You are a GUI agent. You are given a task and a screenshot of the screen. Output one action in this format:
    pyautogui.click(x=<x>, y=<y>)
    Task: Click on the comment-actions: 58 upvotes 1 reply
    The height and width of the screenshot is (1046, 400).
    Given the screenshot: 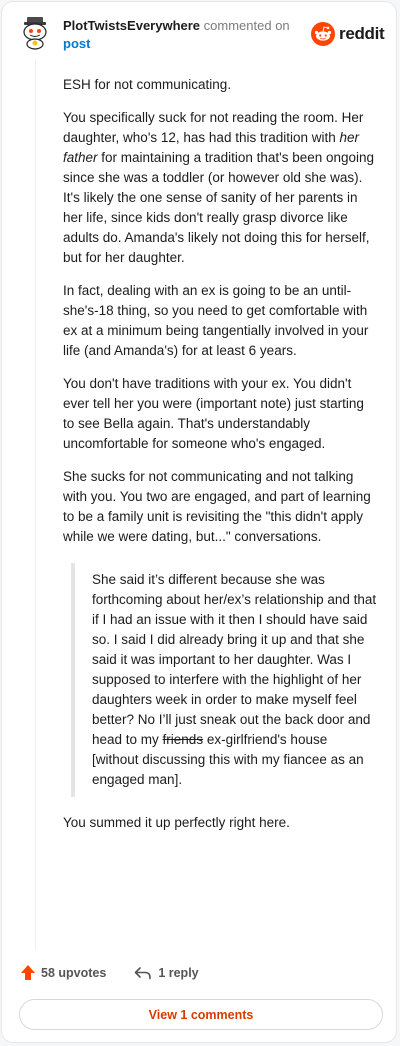 What is the action you would take?
    pyautogui.click(x=109, y=972)
    